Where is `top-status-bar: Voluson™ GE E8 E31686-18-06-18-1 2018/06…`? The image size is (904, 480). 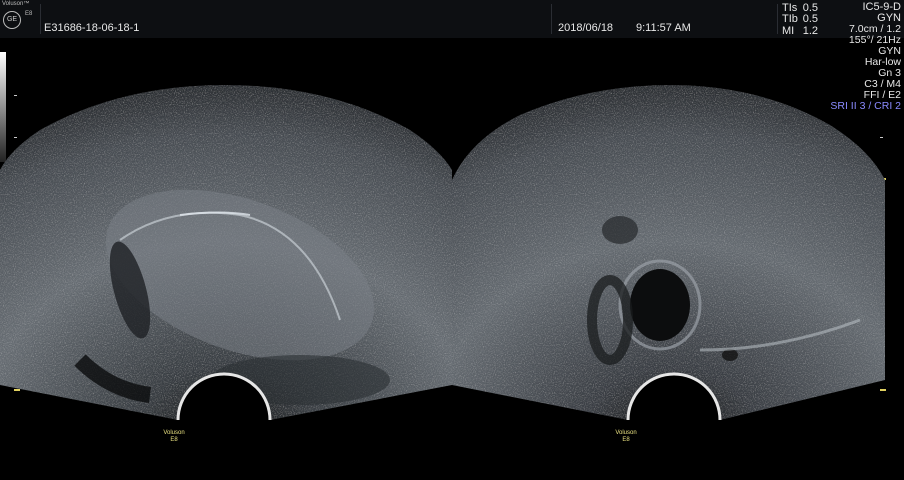
top-status-bar: Voluson™ GE E8 E31686-18-06-18-1 2018/06… is located at coordinates (452, 19).